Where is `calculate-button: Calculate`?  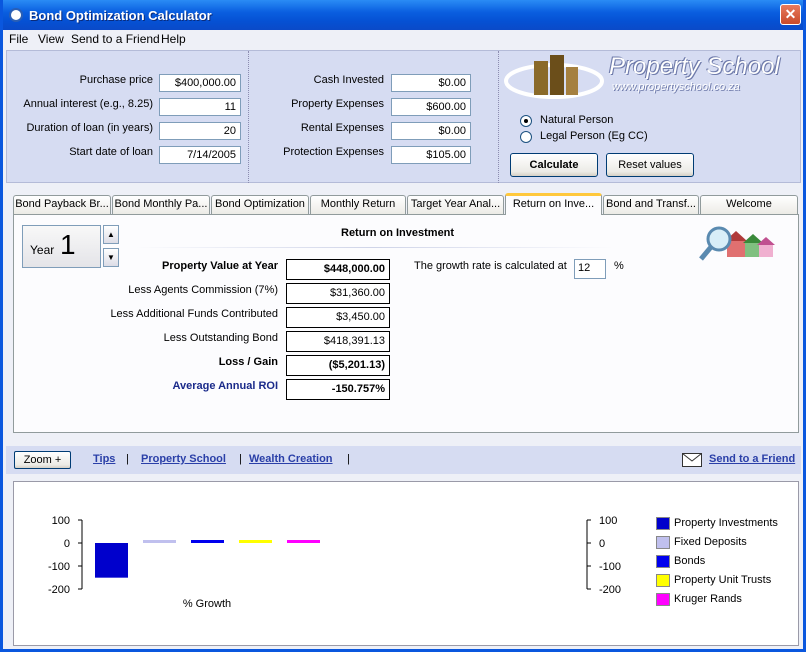 calculate-button: Calculate is located at coordinates (554, 165).